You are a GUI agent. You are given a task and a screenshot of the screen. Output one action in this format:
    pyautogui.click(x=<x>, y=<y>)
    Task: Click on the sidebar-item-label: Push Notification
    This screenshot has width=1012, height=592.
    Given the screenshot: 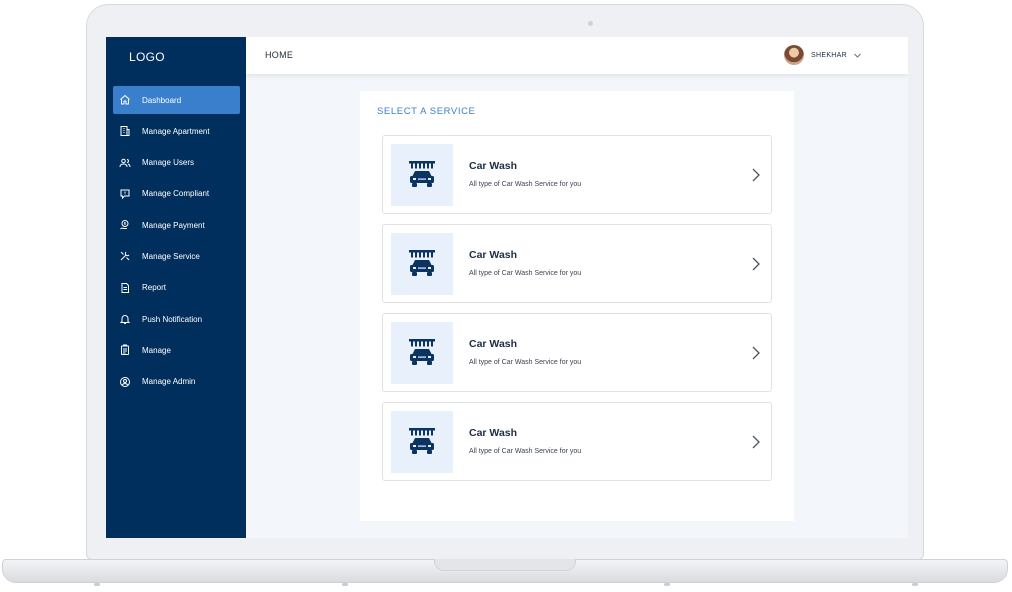 What is the action you would take?
    pyautogui.click(x=172, y=319)
    